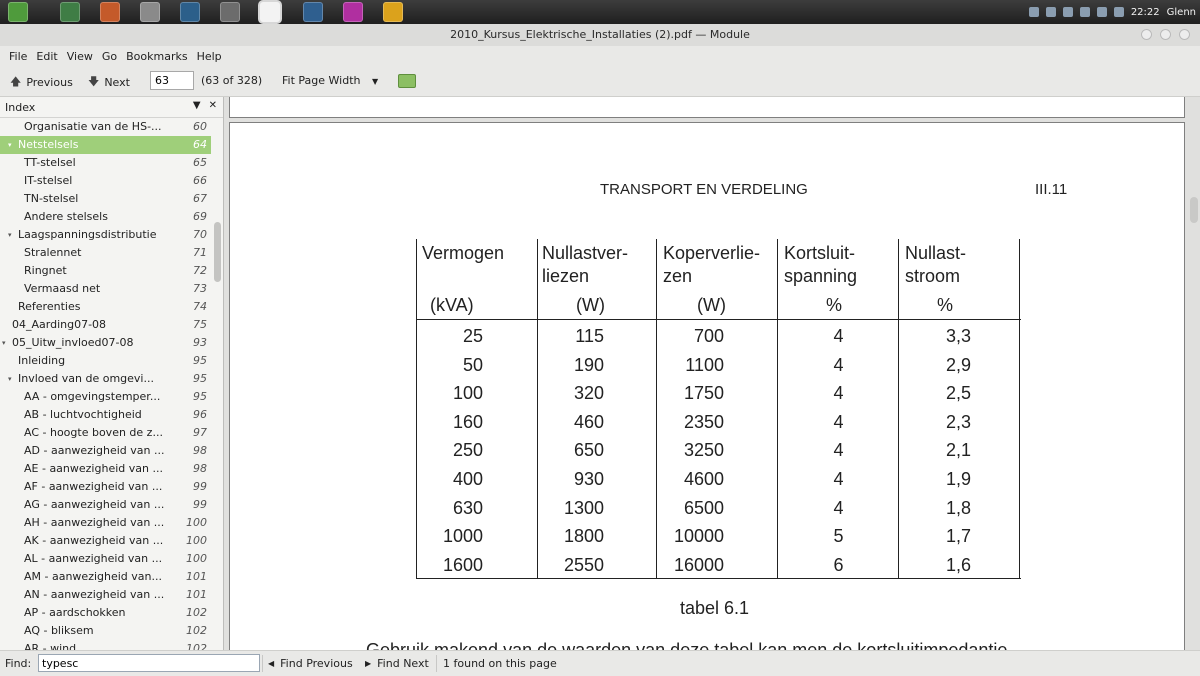 This screenshot has width=1200, height=676. Describe the element at coordinates (46, 56) in the screenshot. I see `menu-edit: Edit` at that location.